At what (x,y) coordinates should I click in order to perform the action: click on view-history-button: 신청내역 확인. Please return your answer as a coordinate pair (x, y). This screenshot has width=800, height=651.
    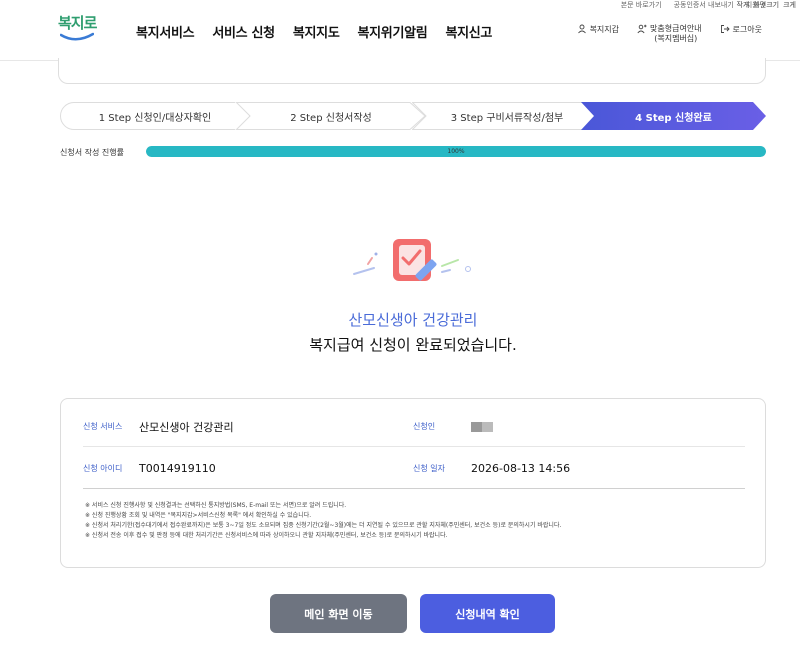
    Looking at the image, I should click on (487, 613).